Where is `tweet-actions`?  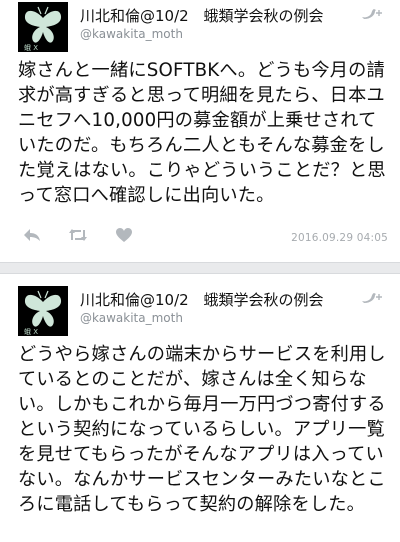
tweet-actions is located at coordinates (78, 235).